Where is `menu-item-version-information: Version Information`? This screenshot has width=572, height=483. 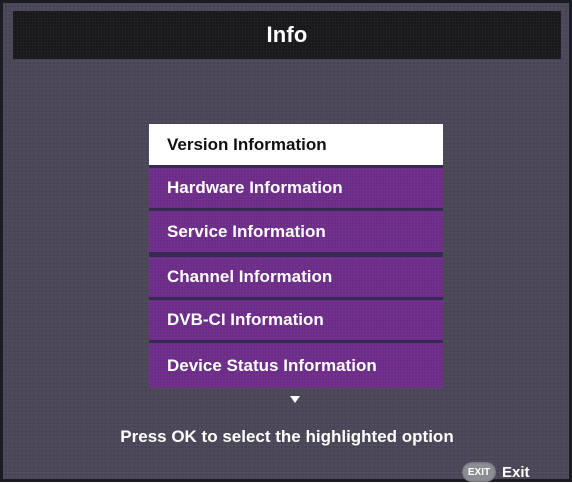 menu-item-version-information: Version Information is located at coordinates (296, 144).